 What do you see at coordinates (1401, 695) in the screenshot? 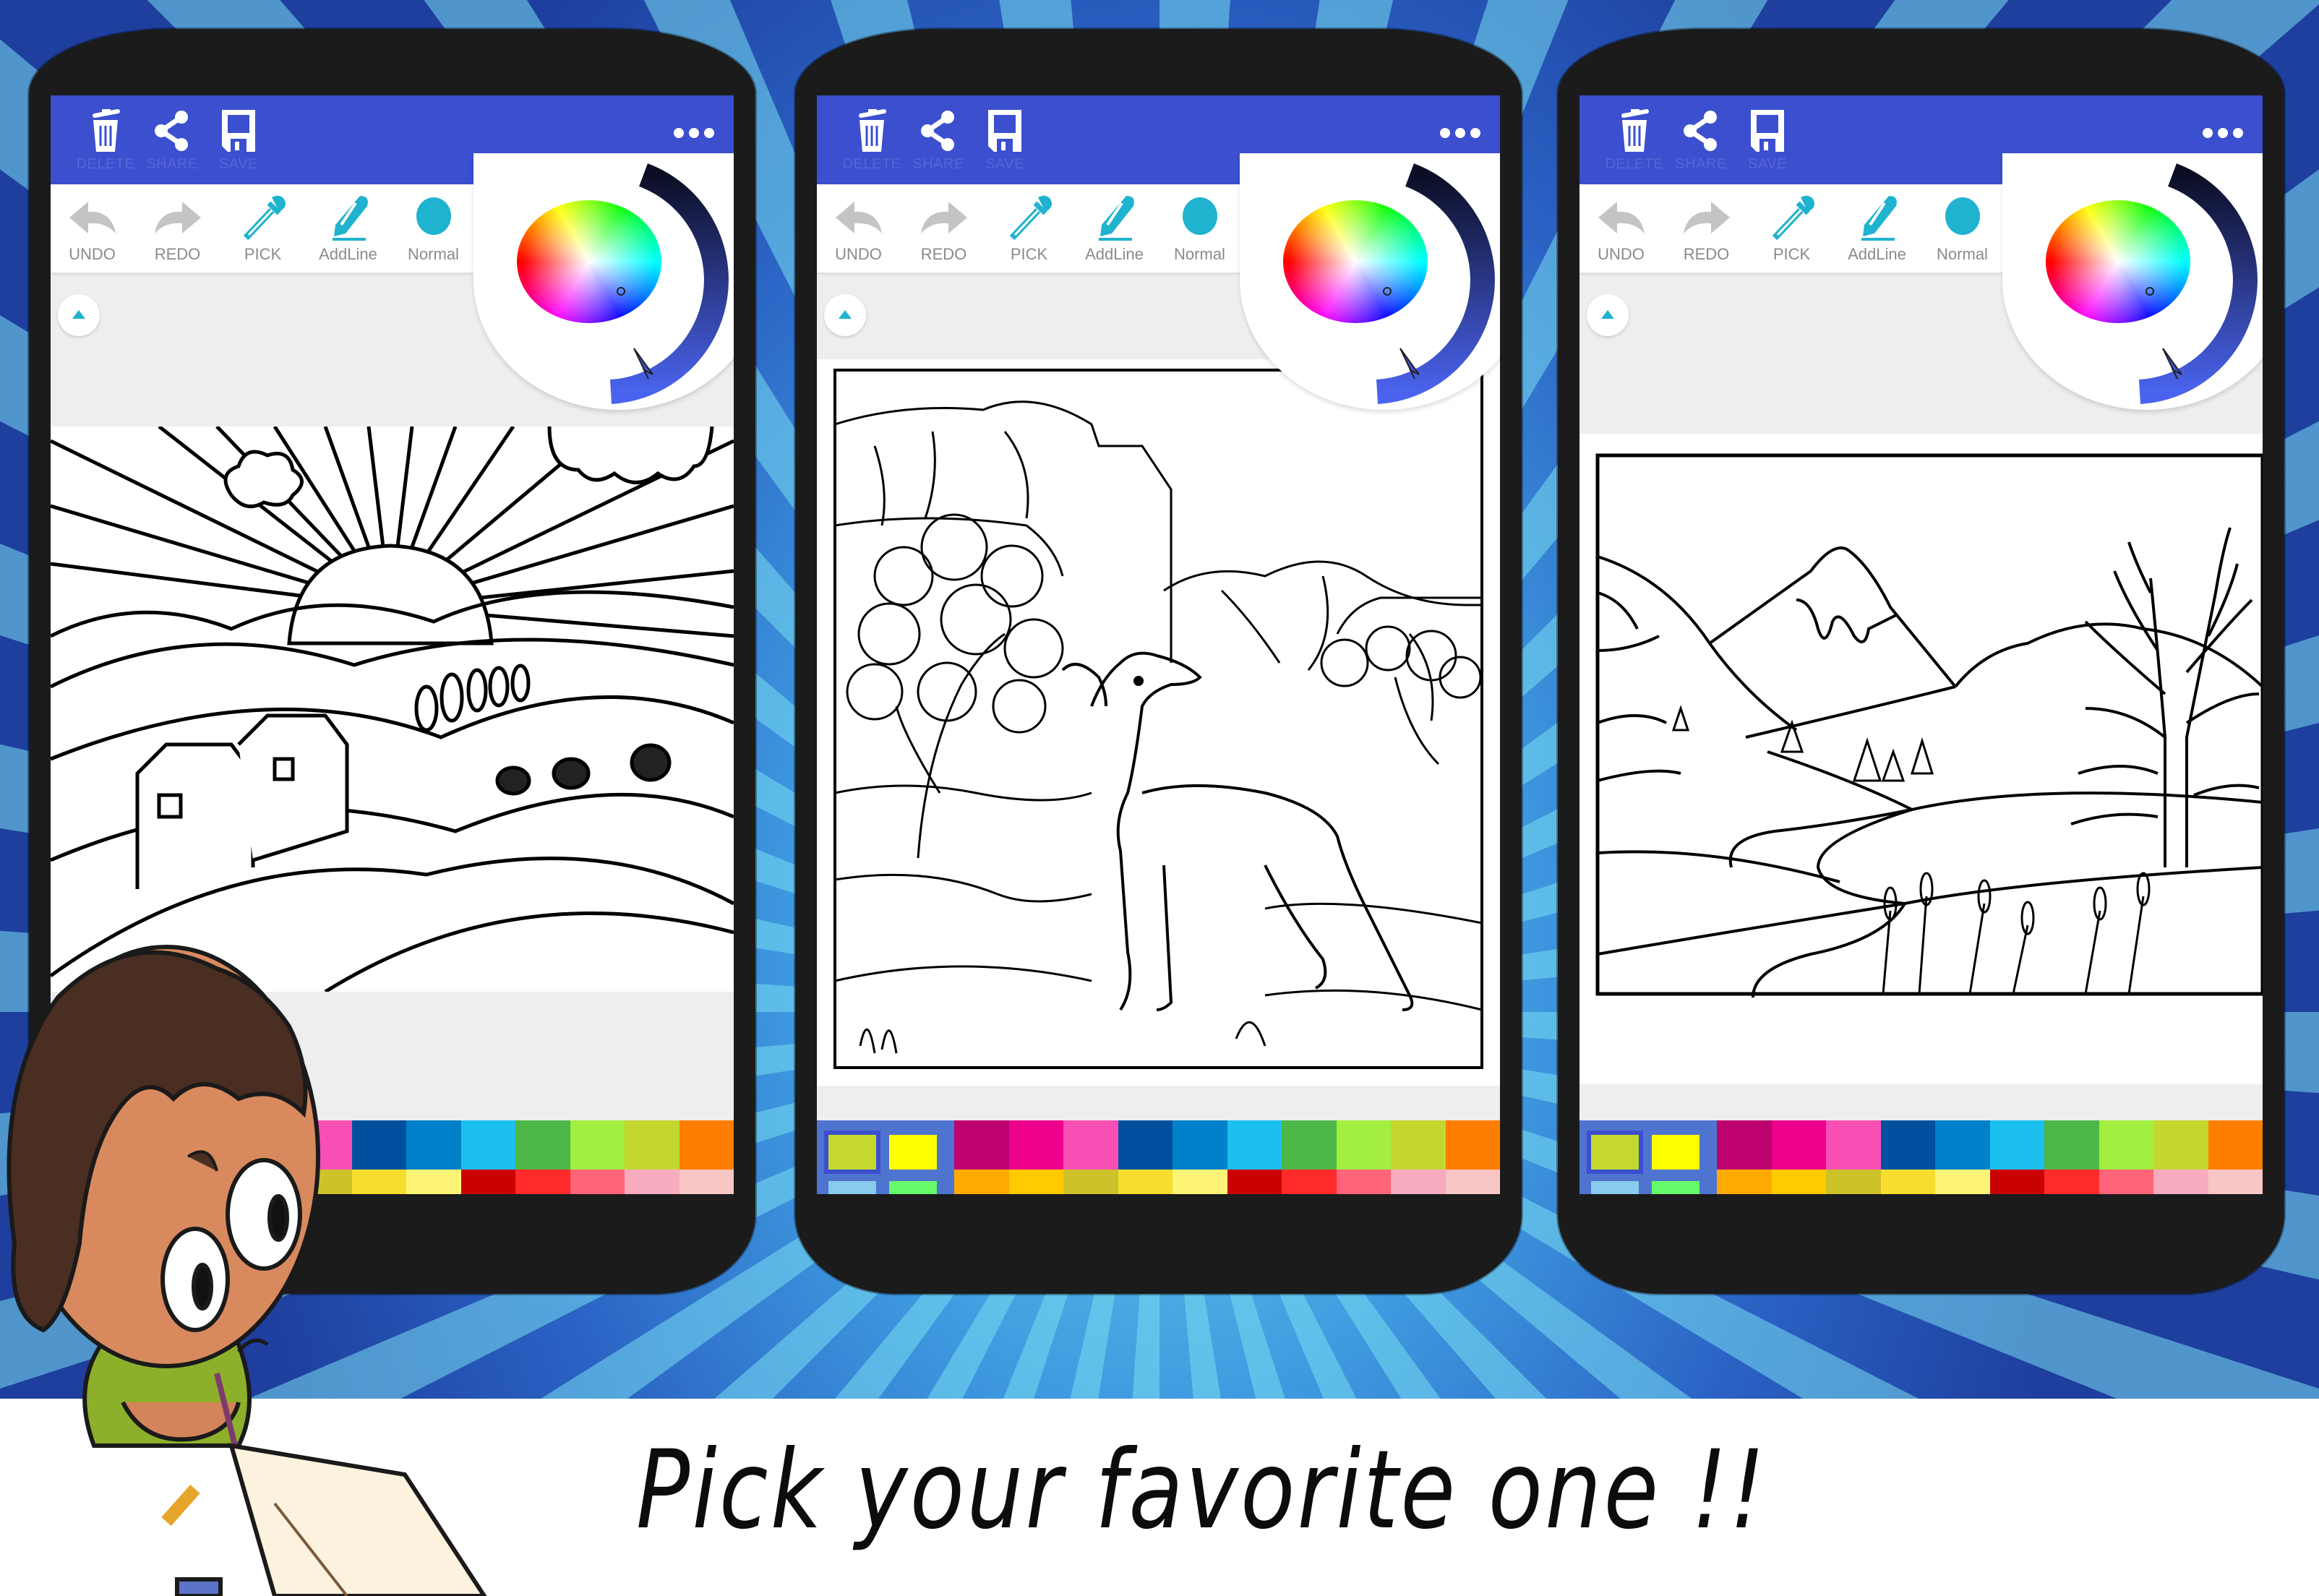
I see `tree-right` at bounding box center [1401, 695].